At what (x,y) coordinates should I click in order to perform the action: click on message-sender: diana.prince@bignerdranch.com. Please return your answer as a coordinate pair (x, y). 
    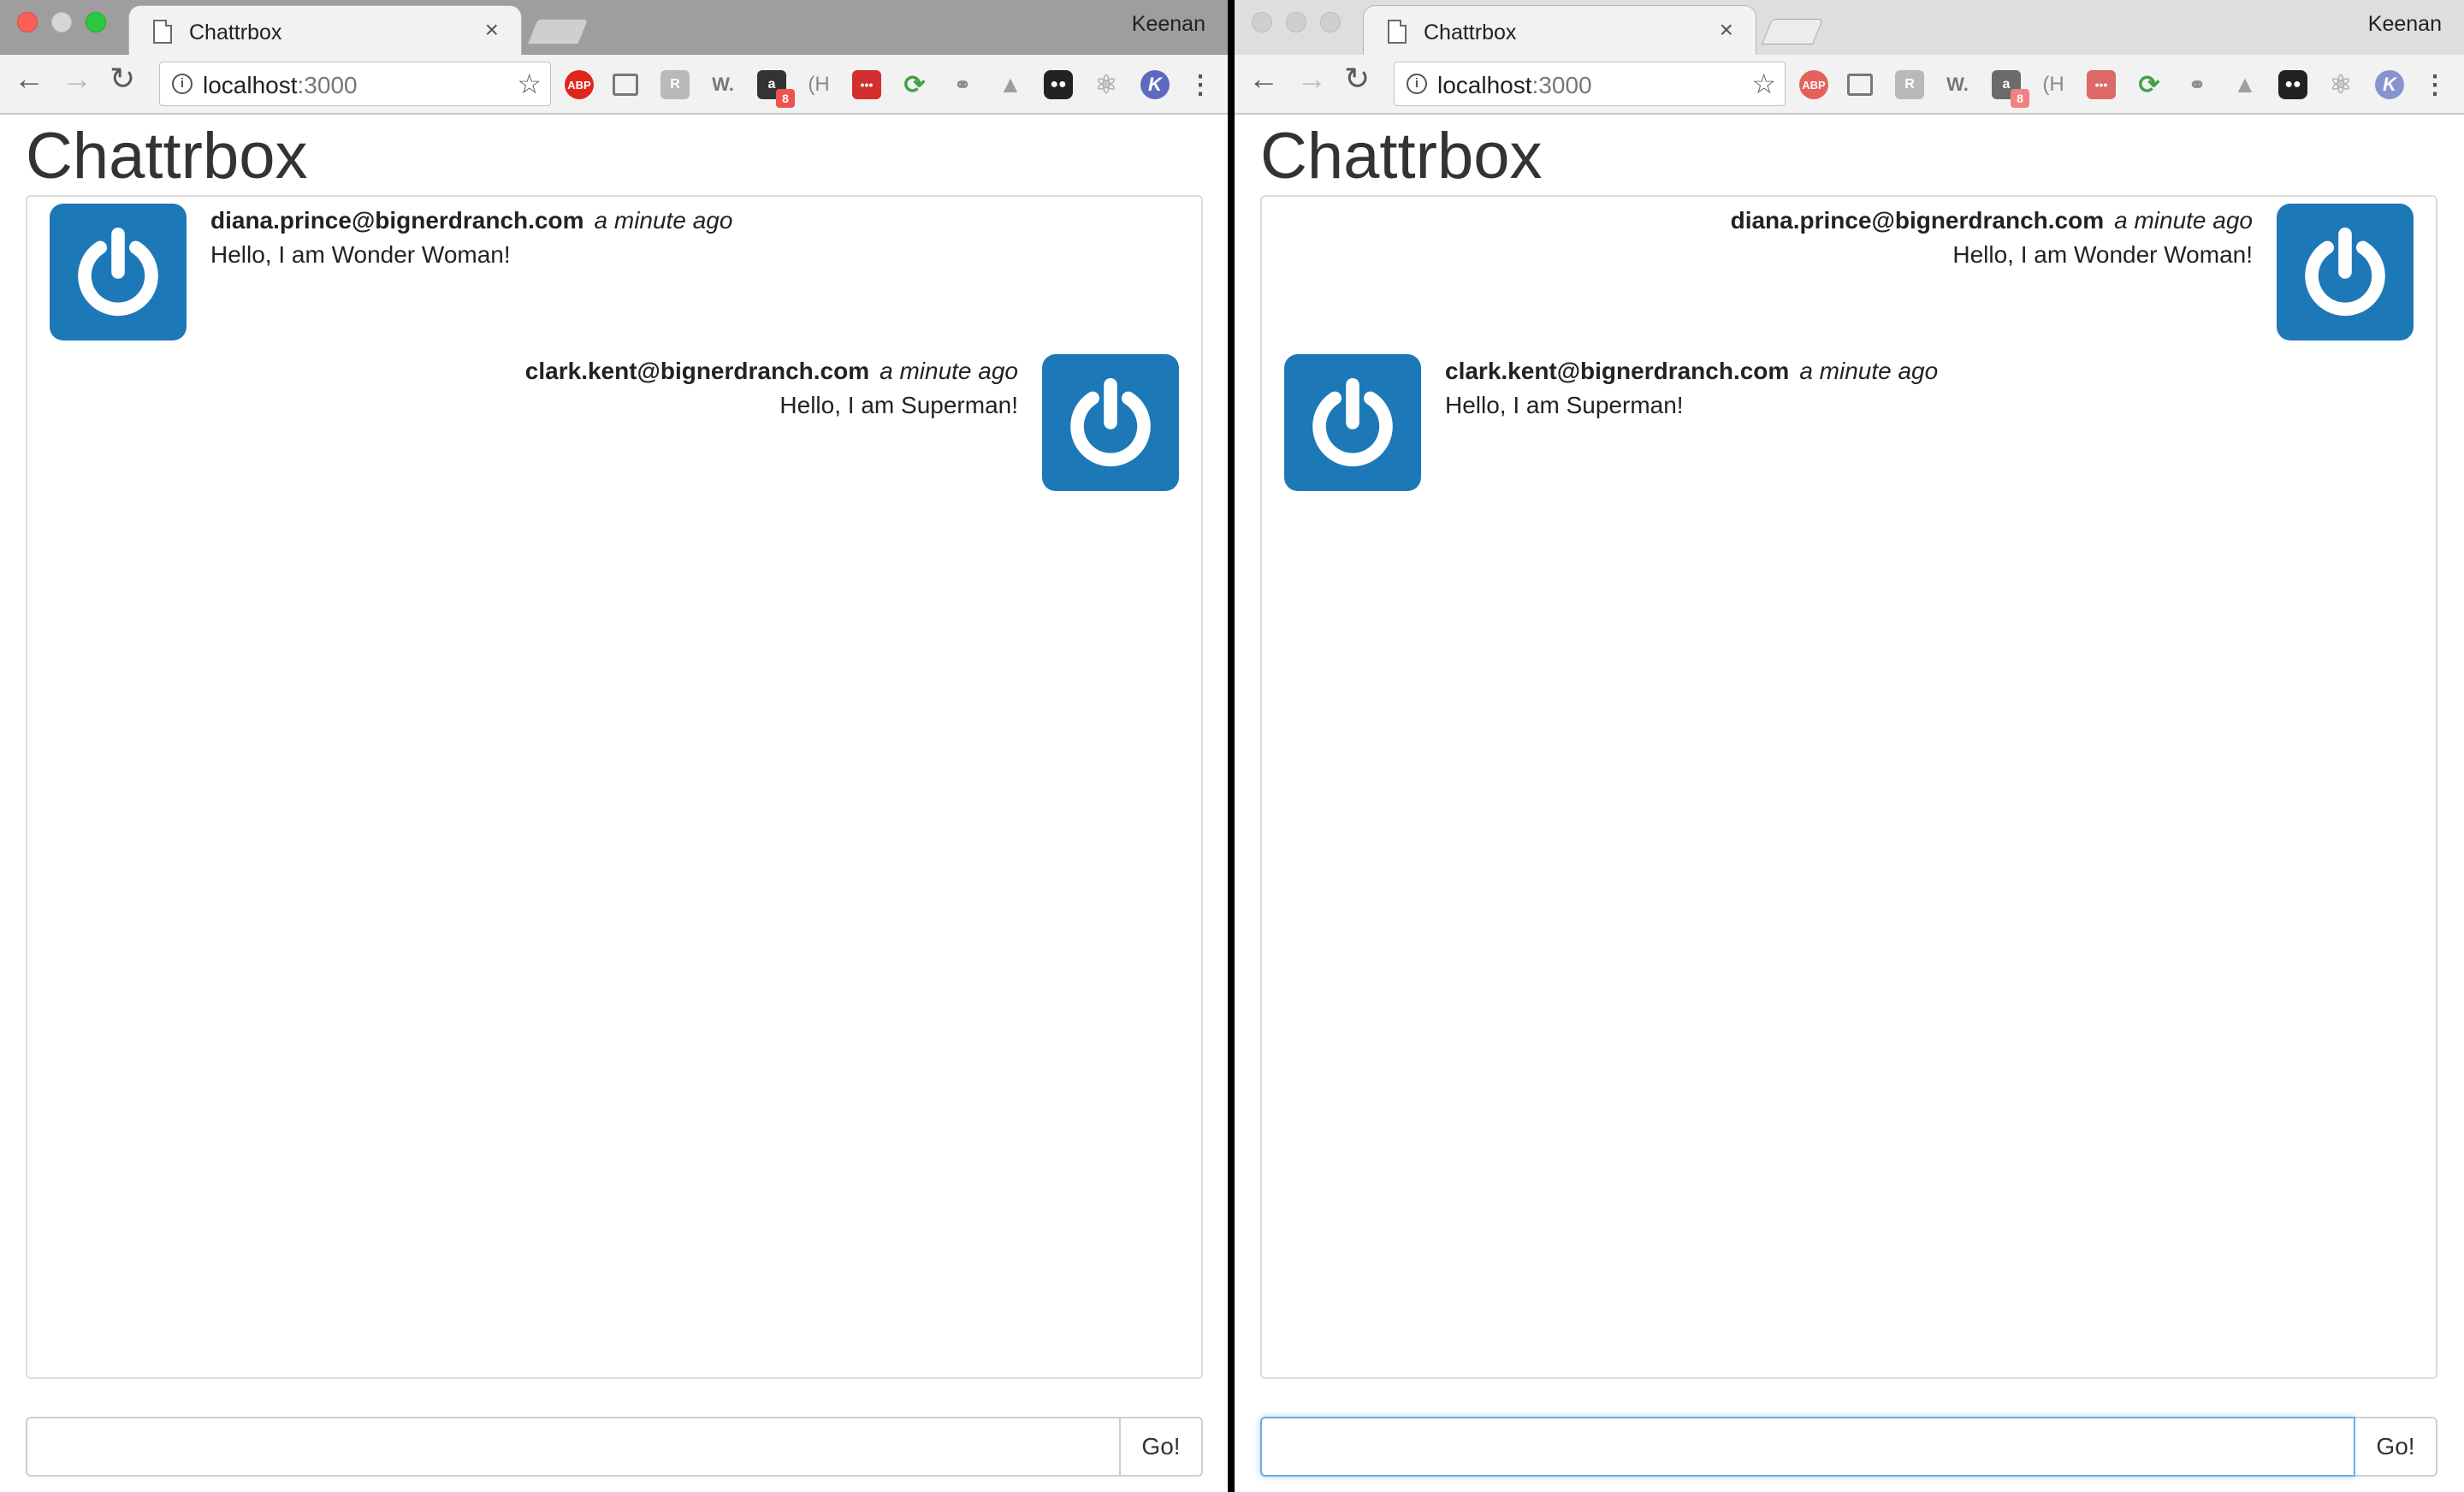
    Looking at the image, I should click on (1917, 220).